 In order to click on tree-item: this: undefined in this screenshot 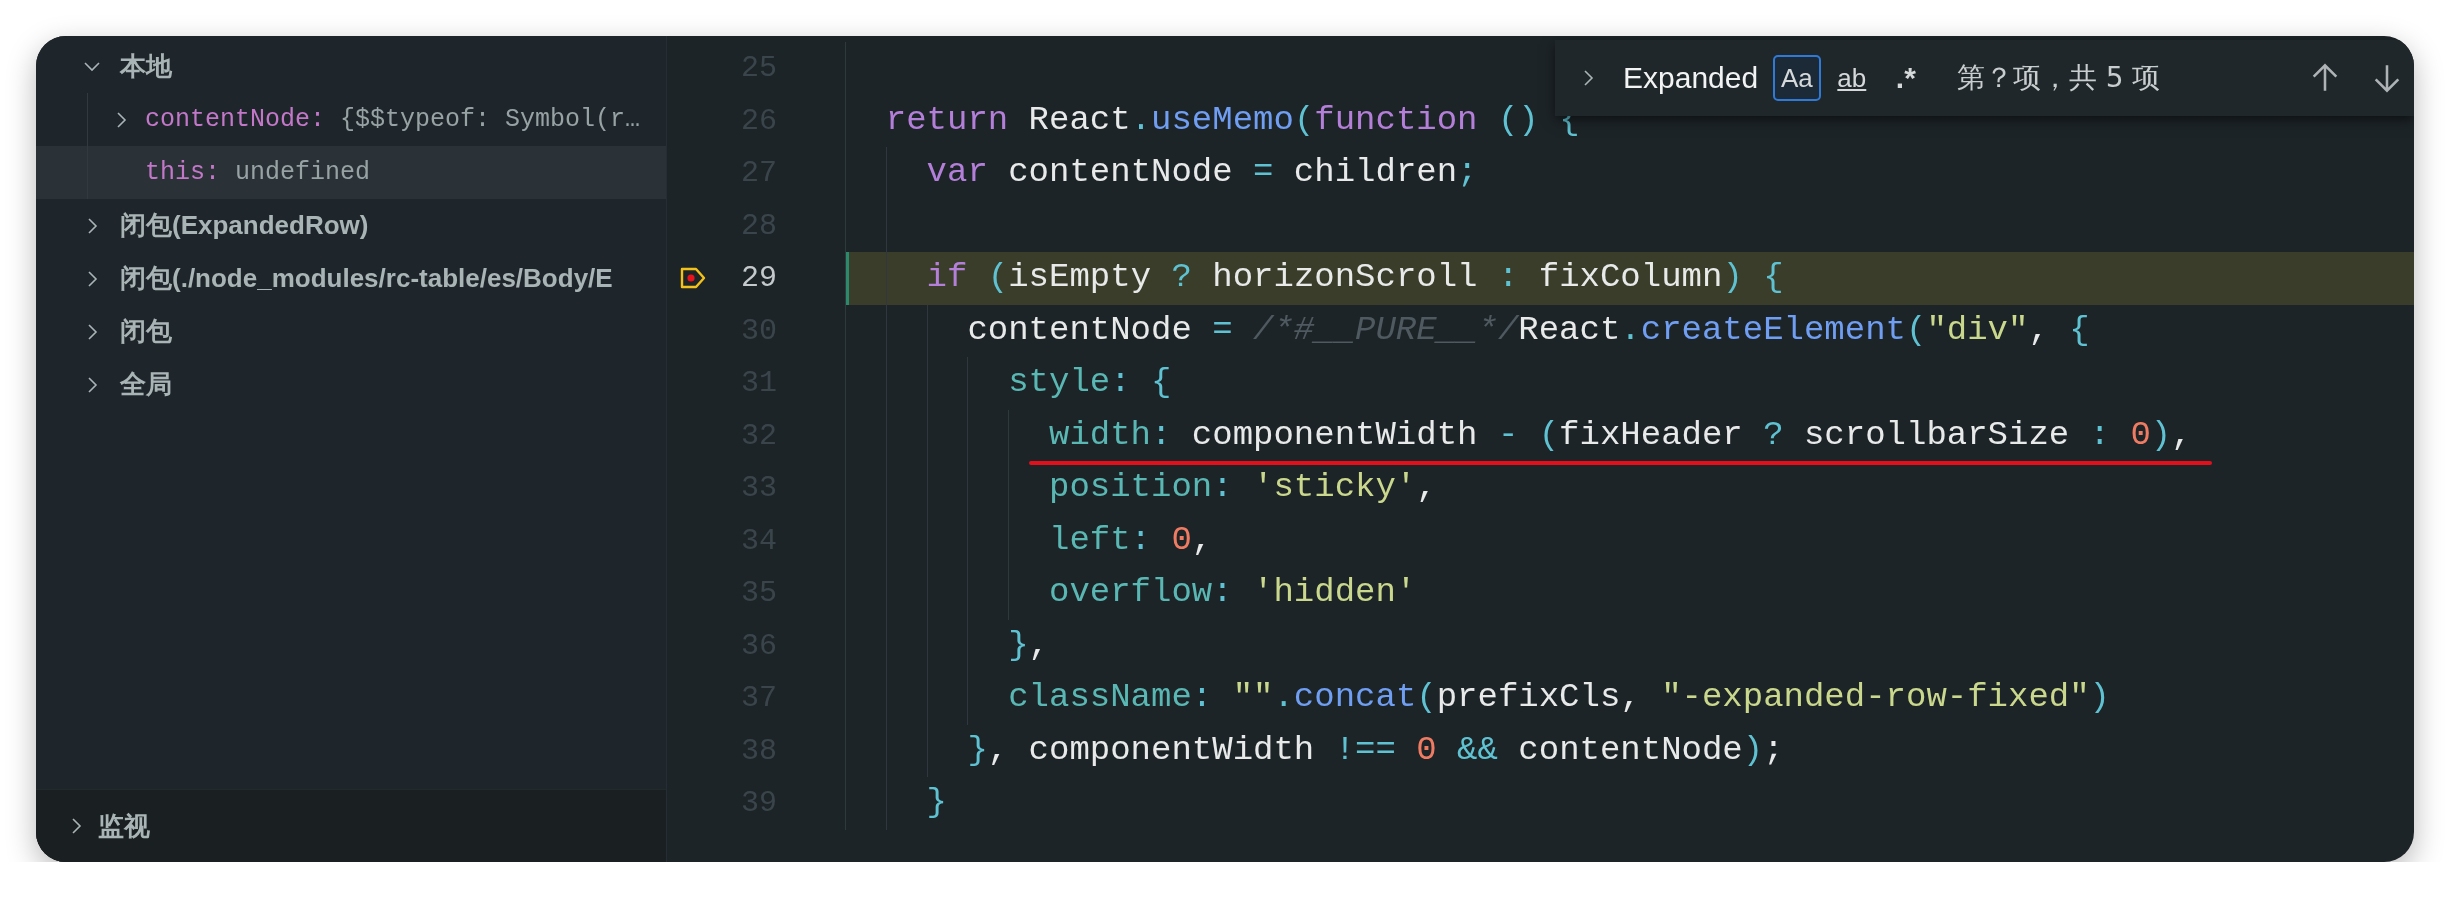, I will do `click(351, 172)`.